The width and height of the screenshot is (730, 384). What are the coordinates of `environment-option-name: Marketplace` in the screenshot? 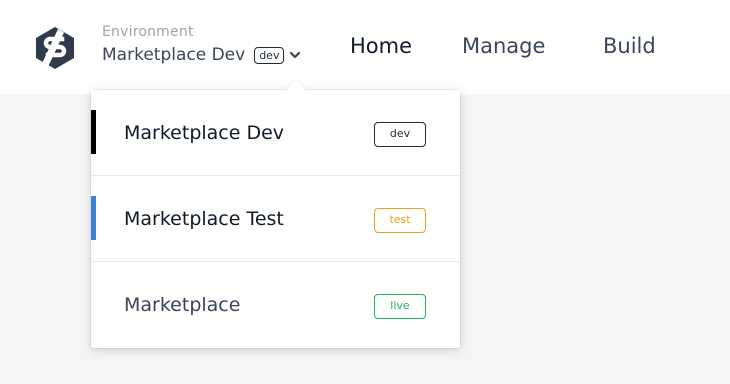 It's located at (182, 305).